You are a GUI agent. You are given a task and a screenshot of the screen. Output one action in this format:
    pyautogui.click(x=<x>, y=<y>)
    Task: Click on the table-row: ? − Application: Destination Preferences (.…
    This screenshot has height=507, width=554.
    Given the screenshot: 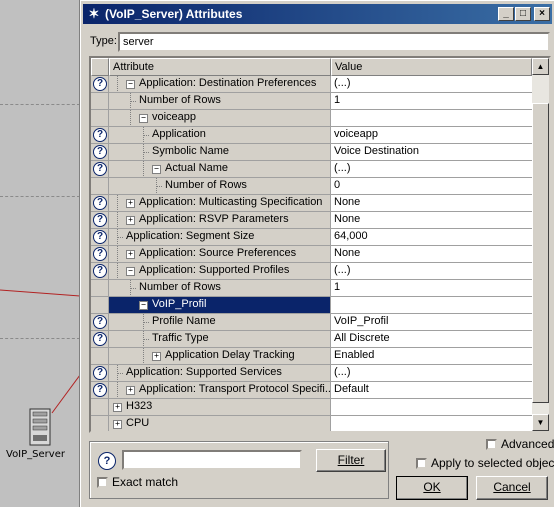 What is the action you would take?
    pyautogui.click(x=311, y=84)
    